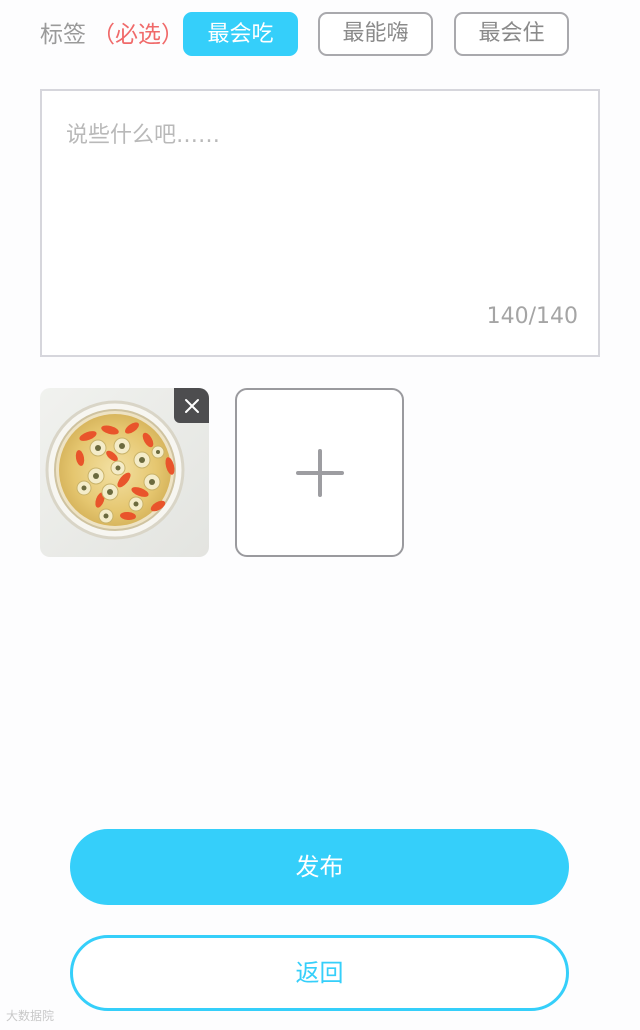  Describe the element at coordinates (511, 34) in the screenshot. I see `tag-option-stay: 最会住` at that location.